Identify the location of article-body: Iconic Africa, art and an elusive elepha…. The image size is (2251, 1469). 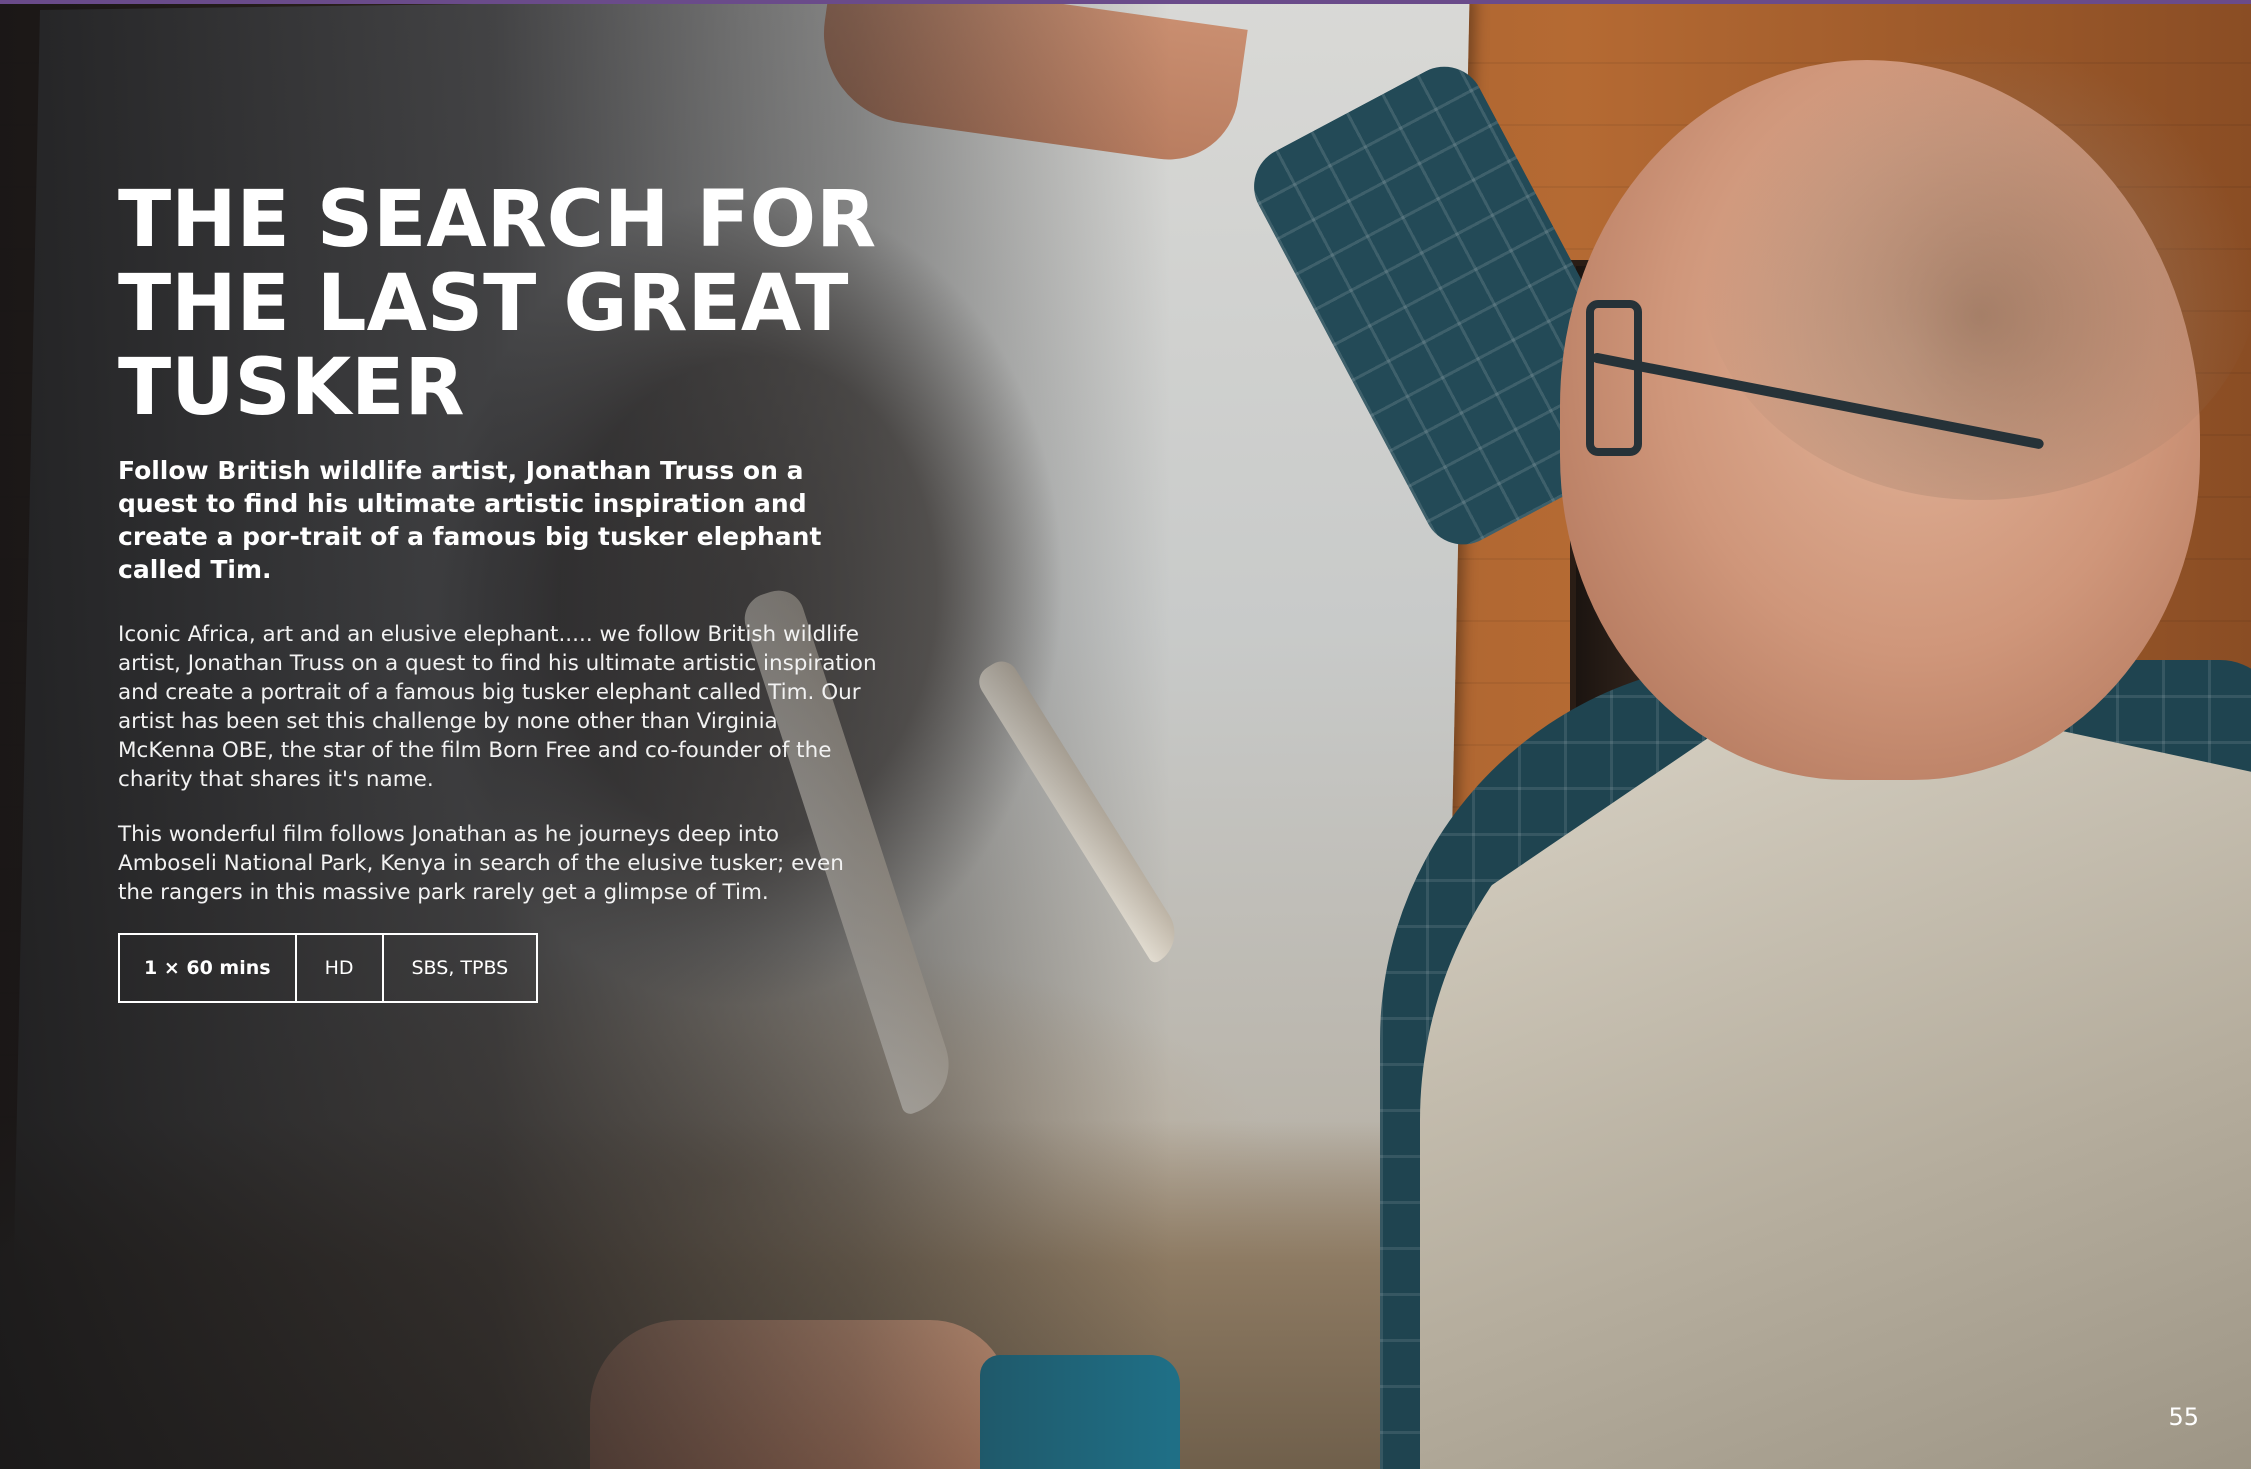
(498, 763).